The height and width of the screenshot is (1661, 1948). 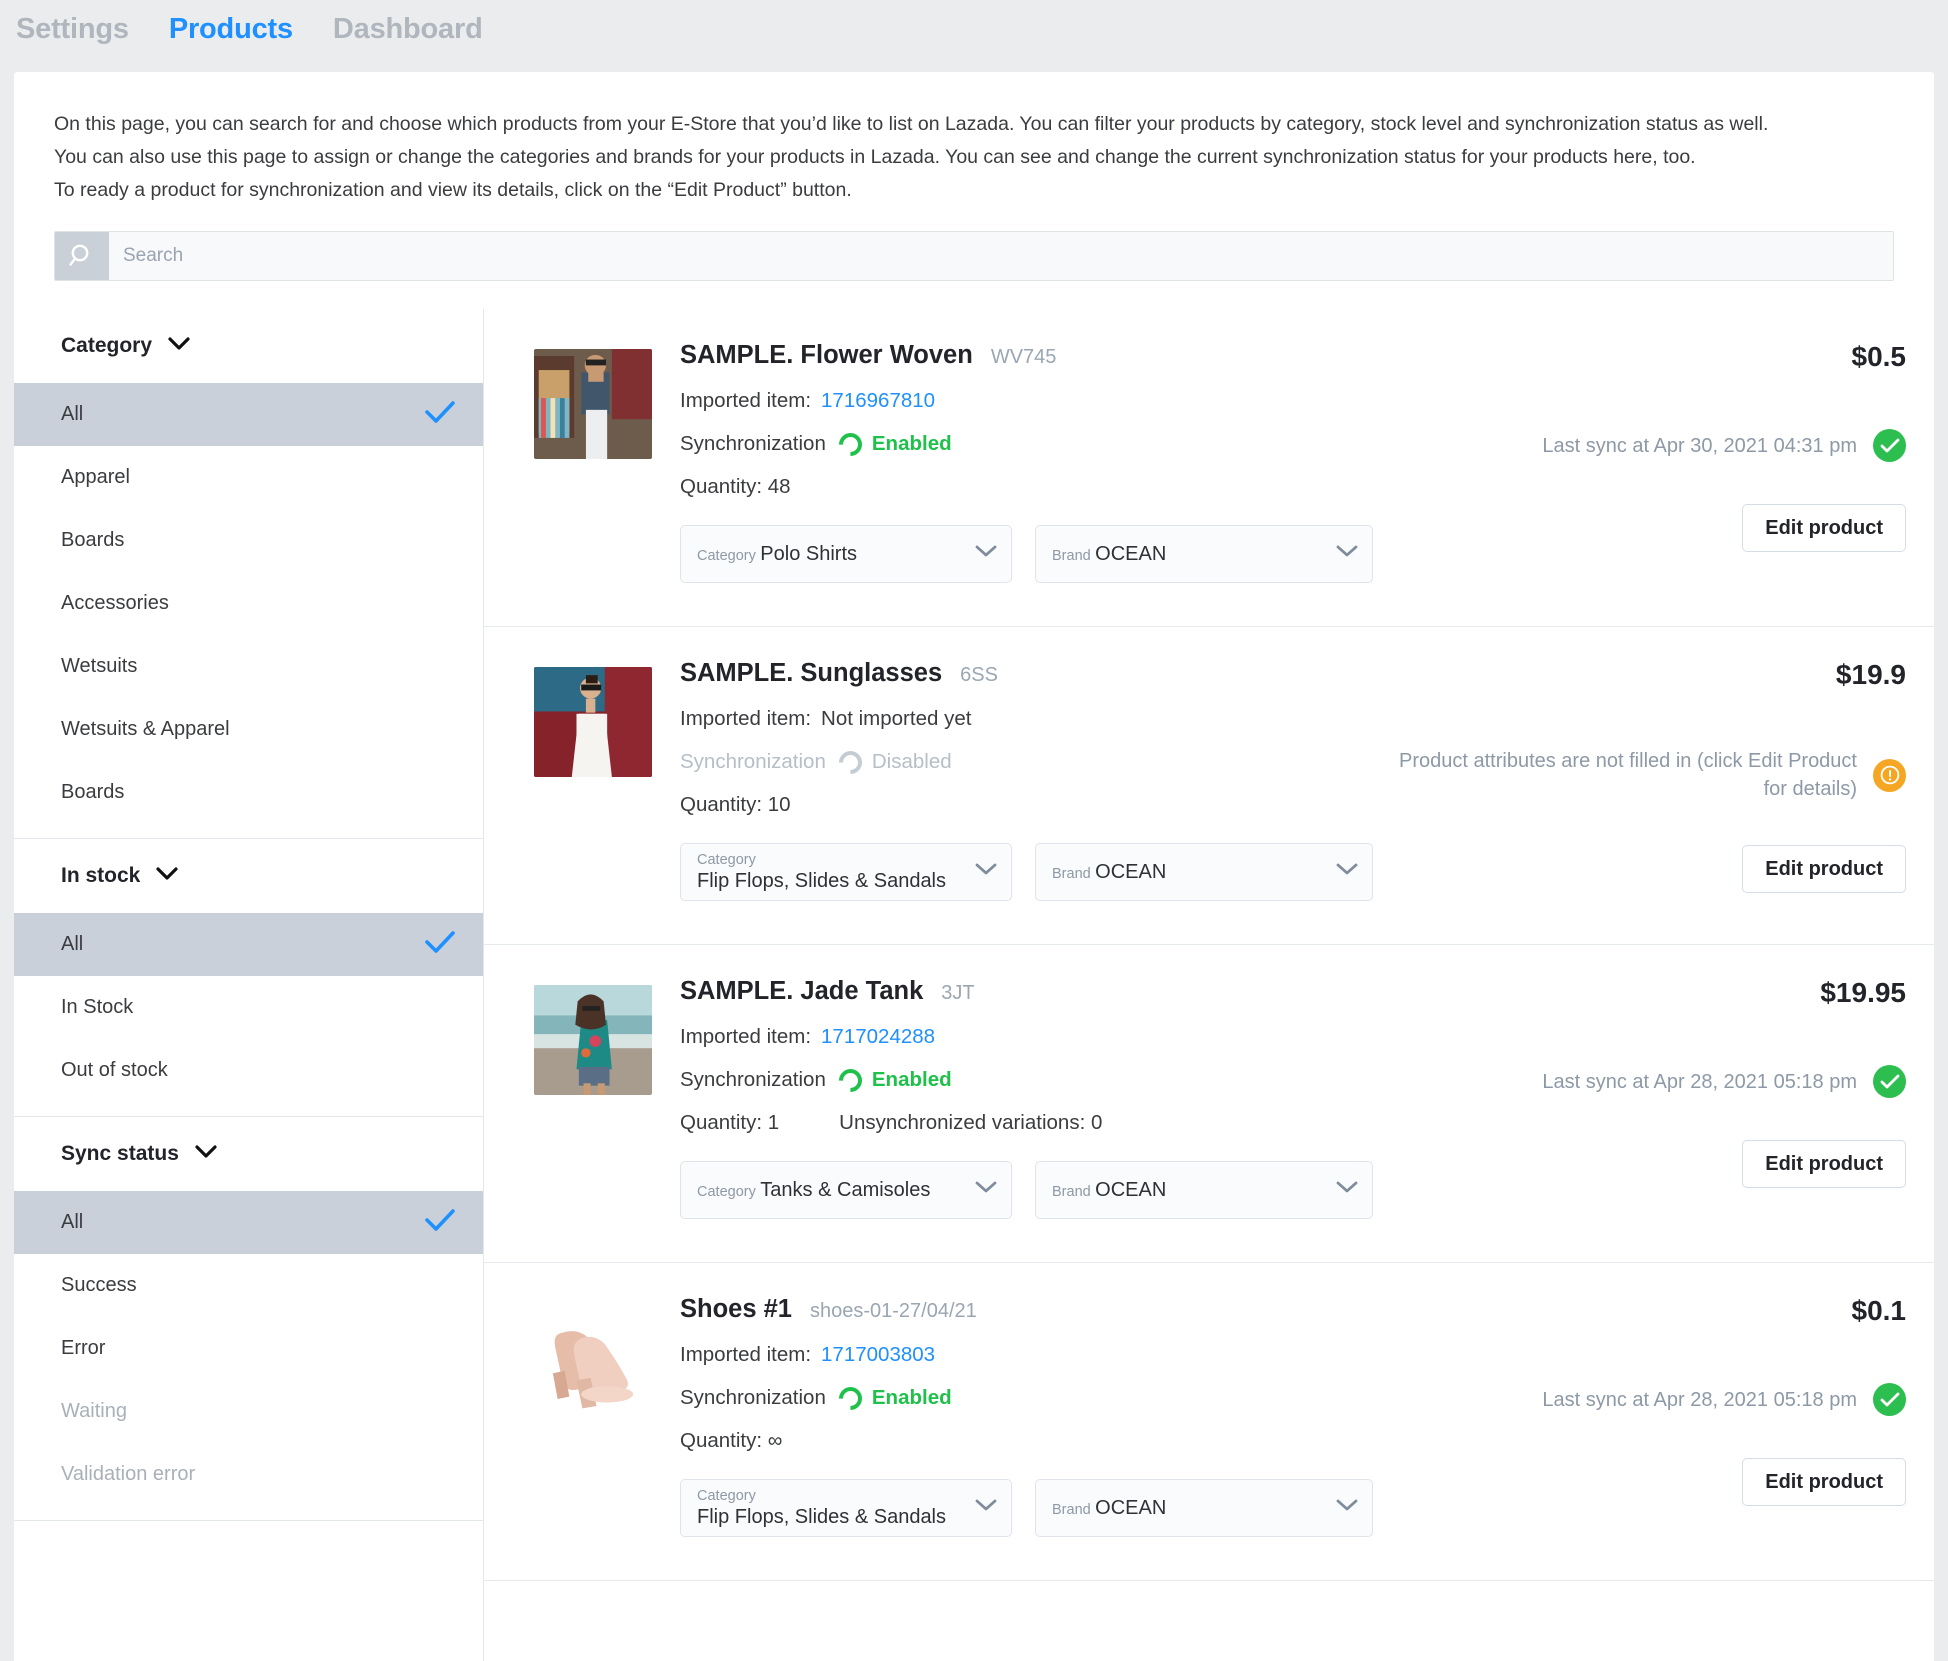 What do you see at coordinates (911, 761) in the screenshot?
I see `synchronization-state: Disabled` at bounding box center [911, 761].